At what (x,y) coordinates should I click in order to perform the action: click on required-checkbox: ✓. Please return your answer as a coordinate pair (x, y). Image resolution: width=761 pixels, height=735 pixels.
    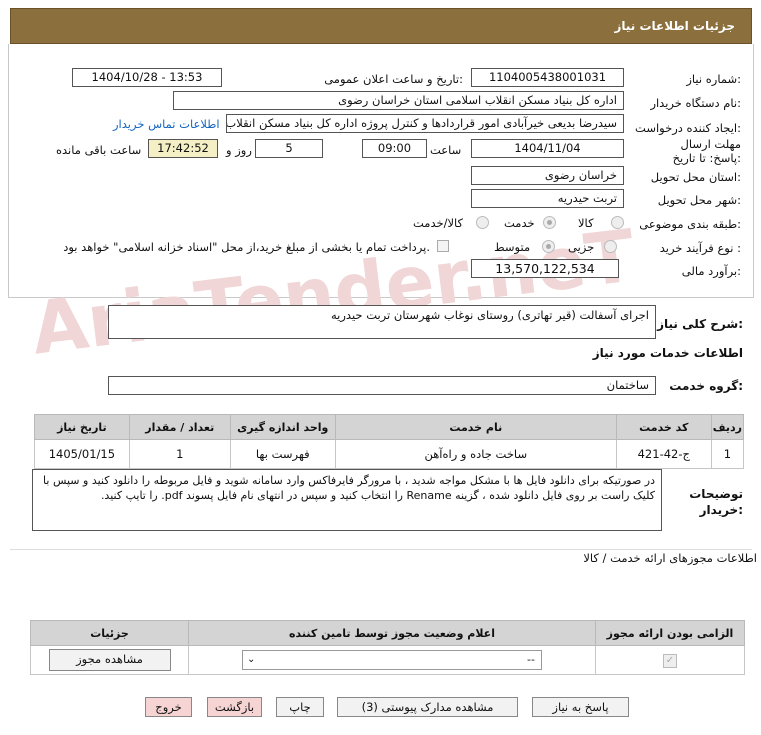
    Looking at the image, I should click on (670, 661).